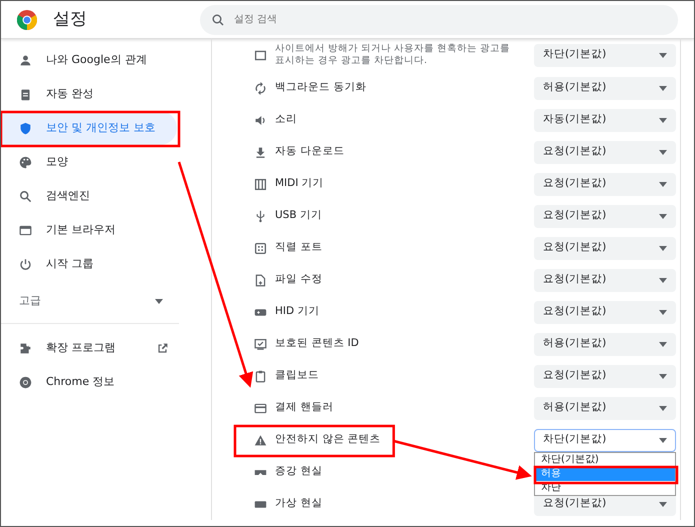  I want to click on setting-label: 소리, so click(286, 120).